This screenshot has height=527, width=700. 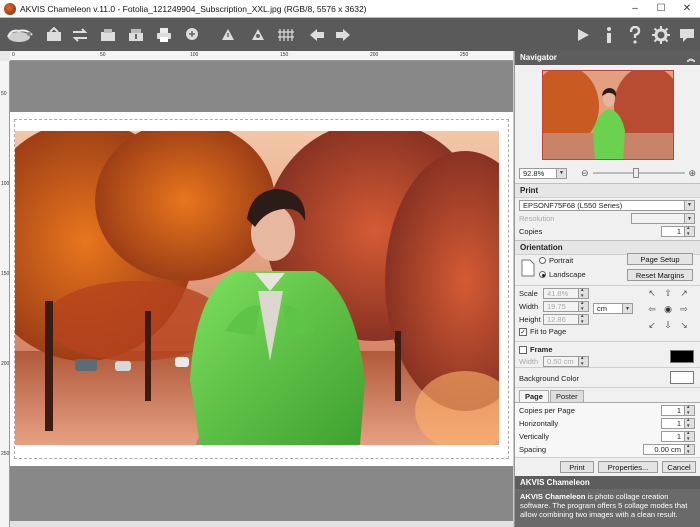 What do you see at coordinates (261, 524) in the screenshot?
I see `horizontal-scrollbar` at bounding box center [261, 524].